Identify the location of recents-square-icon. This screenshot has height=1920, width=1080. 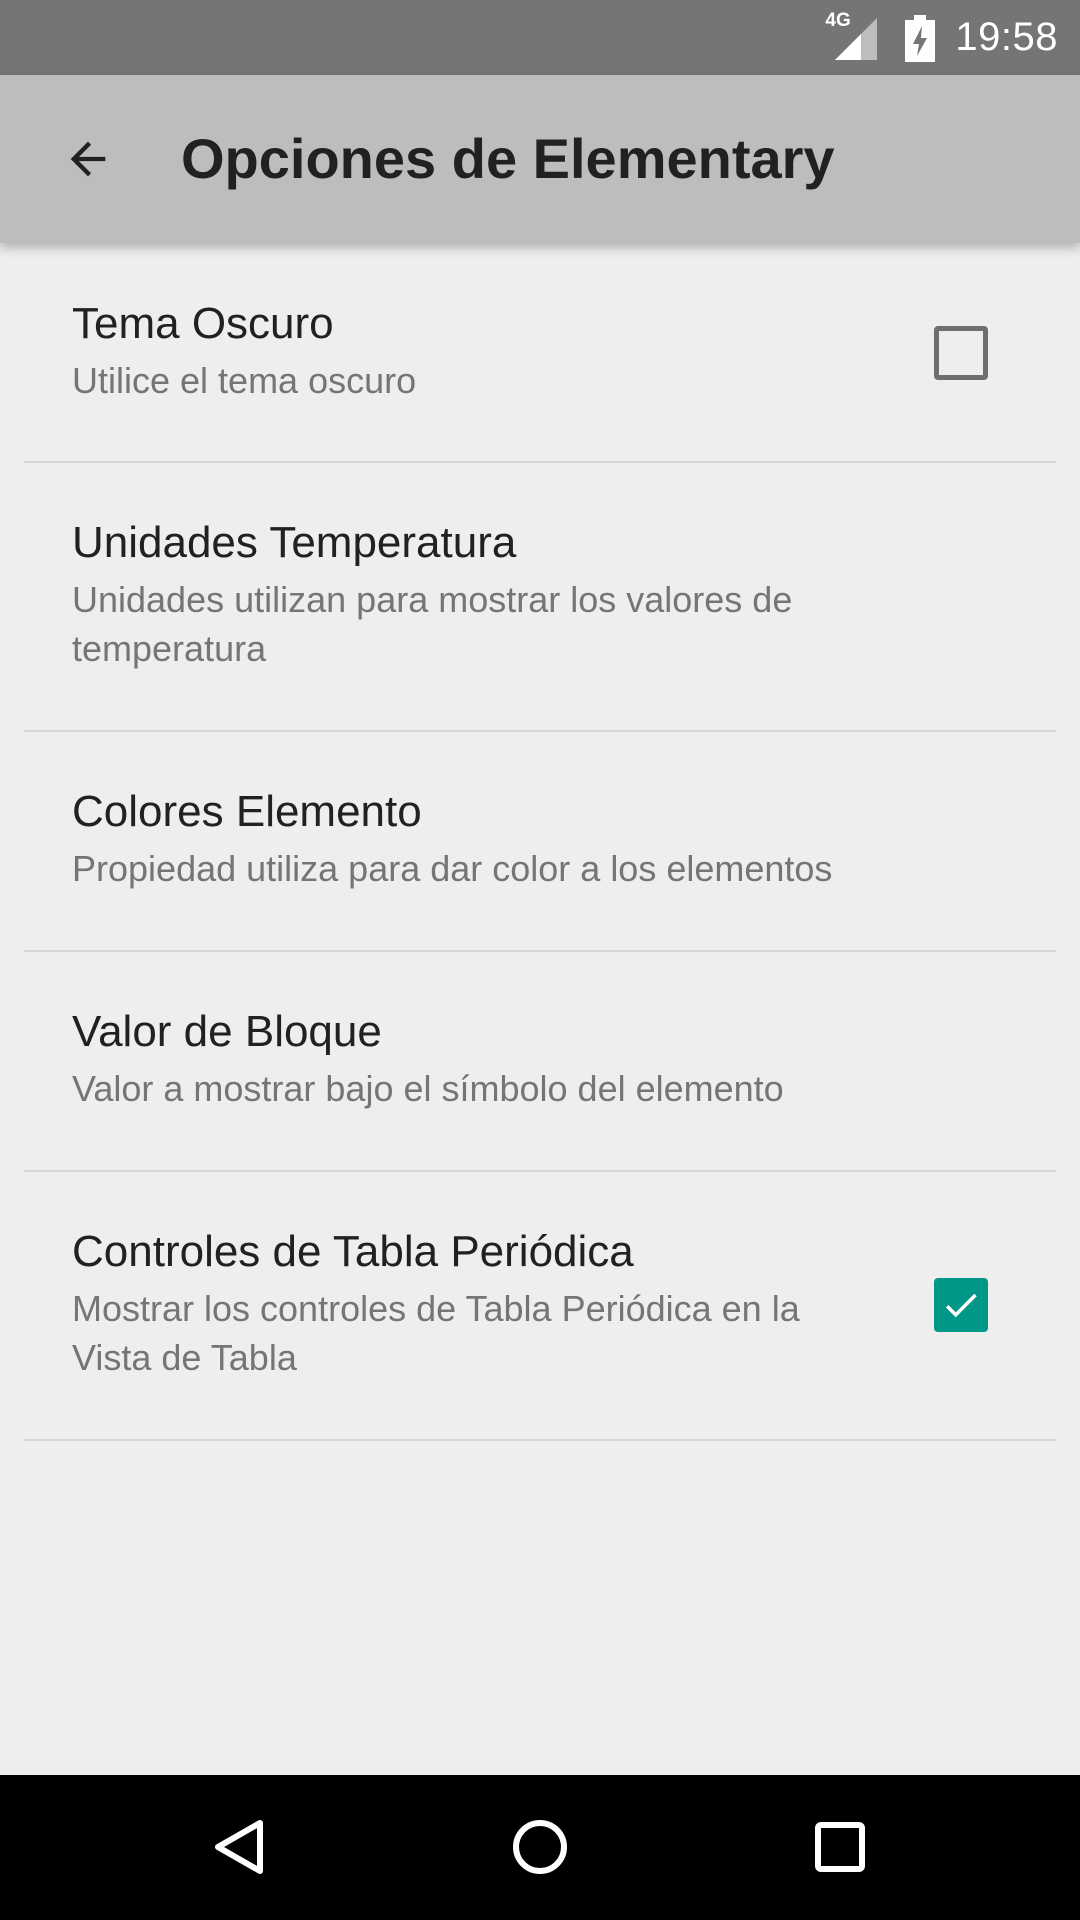
(840, 1847).